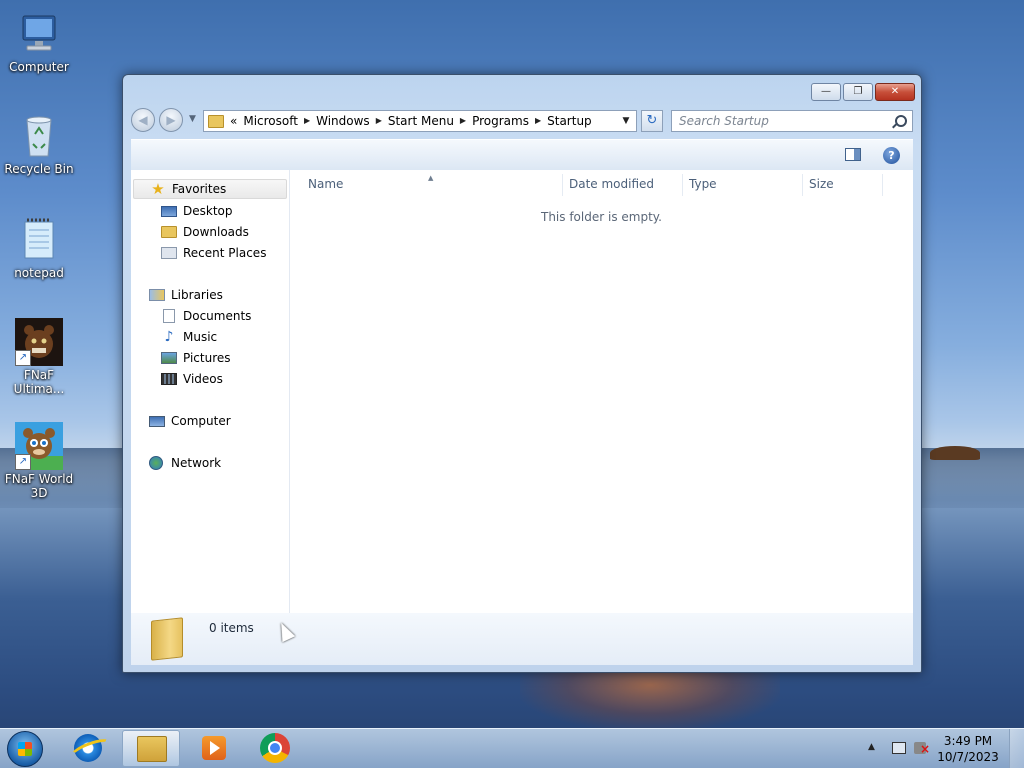  I want to click on recent-pages-dropdown: ▼, so click(192, 119).